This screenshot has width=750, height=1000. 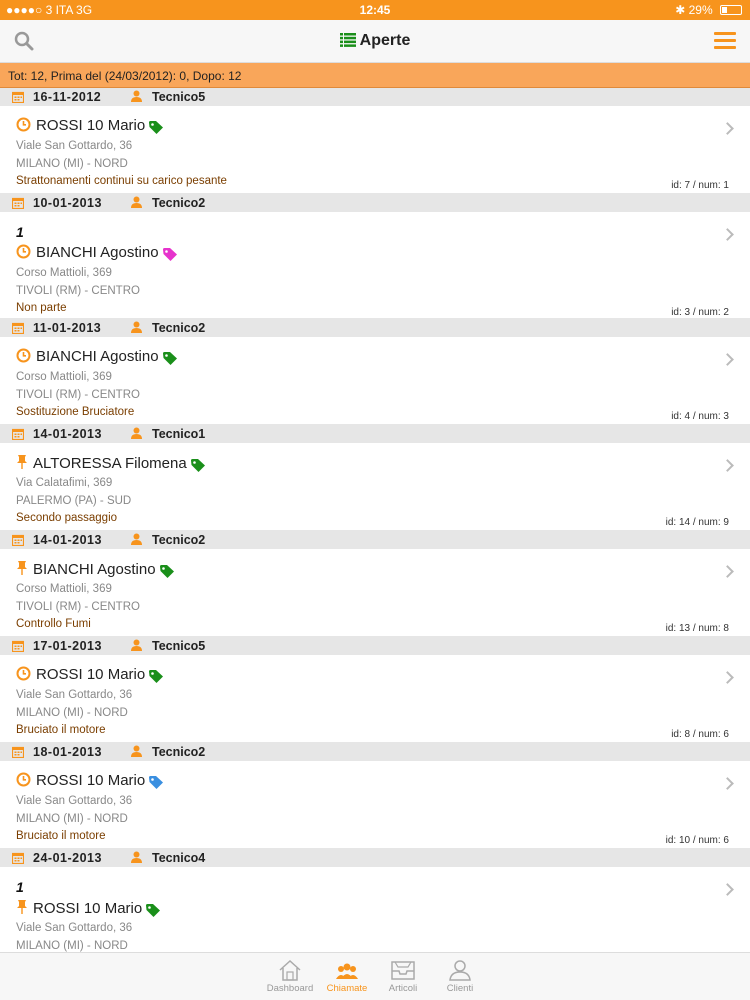 I want to click on client-name-line: ALTORESSA Filomena, so click(x=111, y=464).